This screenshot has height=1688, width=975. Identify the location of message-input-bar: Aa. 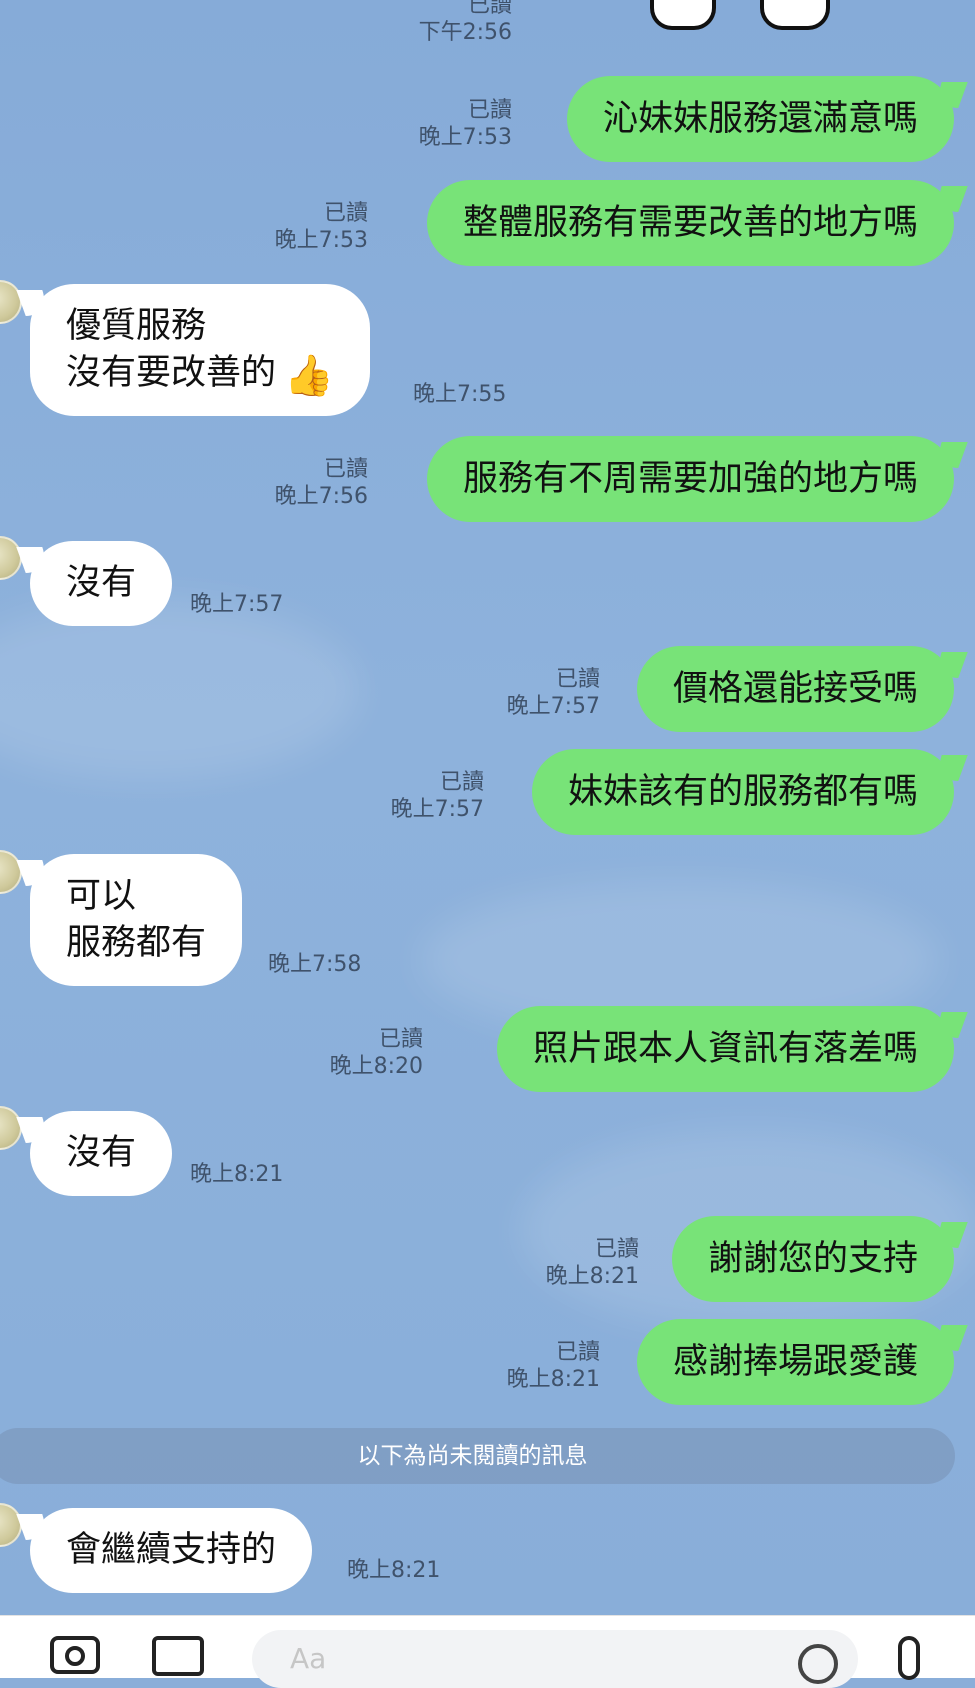
(487, 1651).